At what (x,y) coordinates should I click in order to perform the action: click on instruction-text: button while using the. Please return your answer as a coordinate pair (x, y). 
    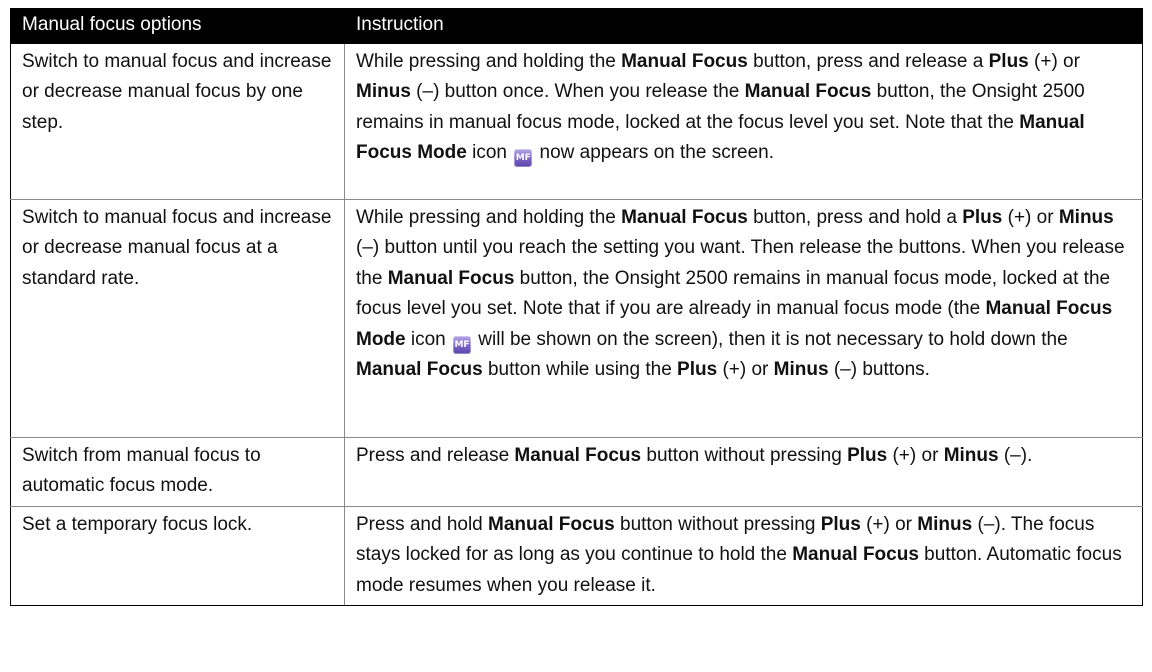
    Looking at the image, I should click on (580, 369).